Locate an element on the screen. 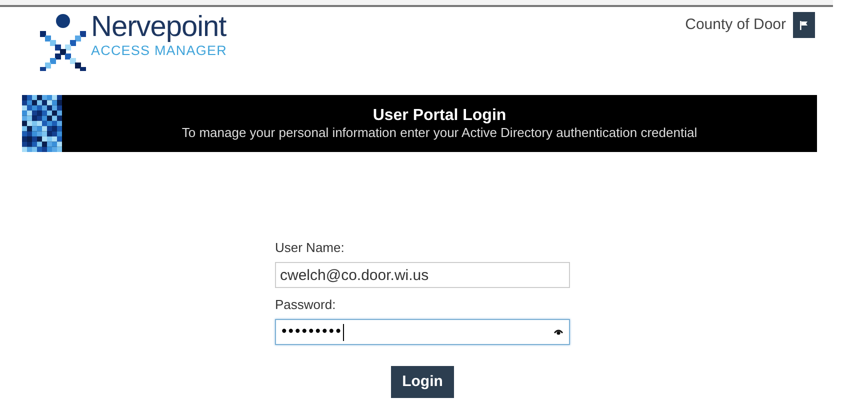 This screenshot has width=849, height=407. brand-name: Nervepoint is located at coordinates (159, 27).